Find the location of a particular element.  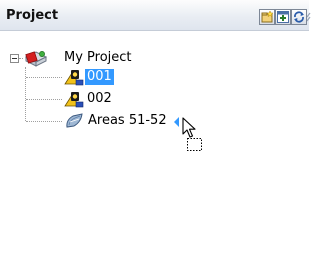

new-item-icon is located at coordinates (267, 16).